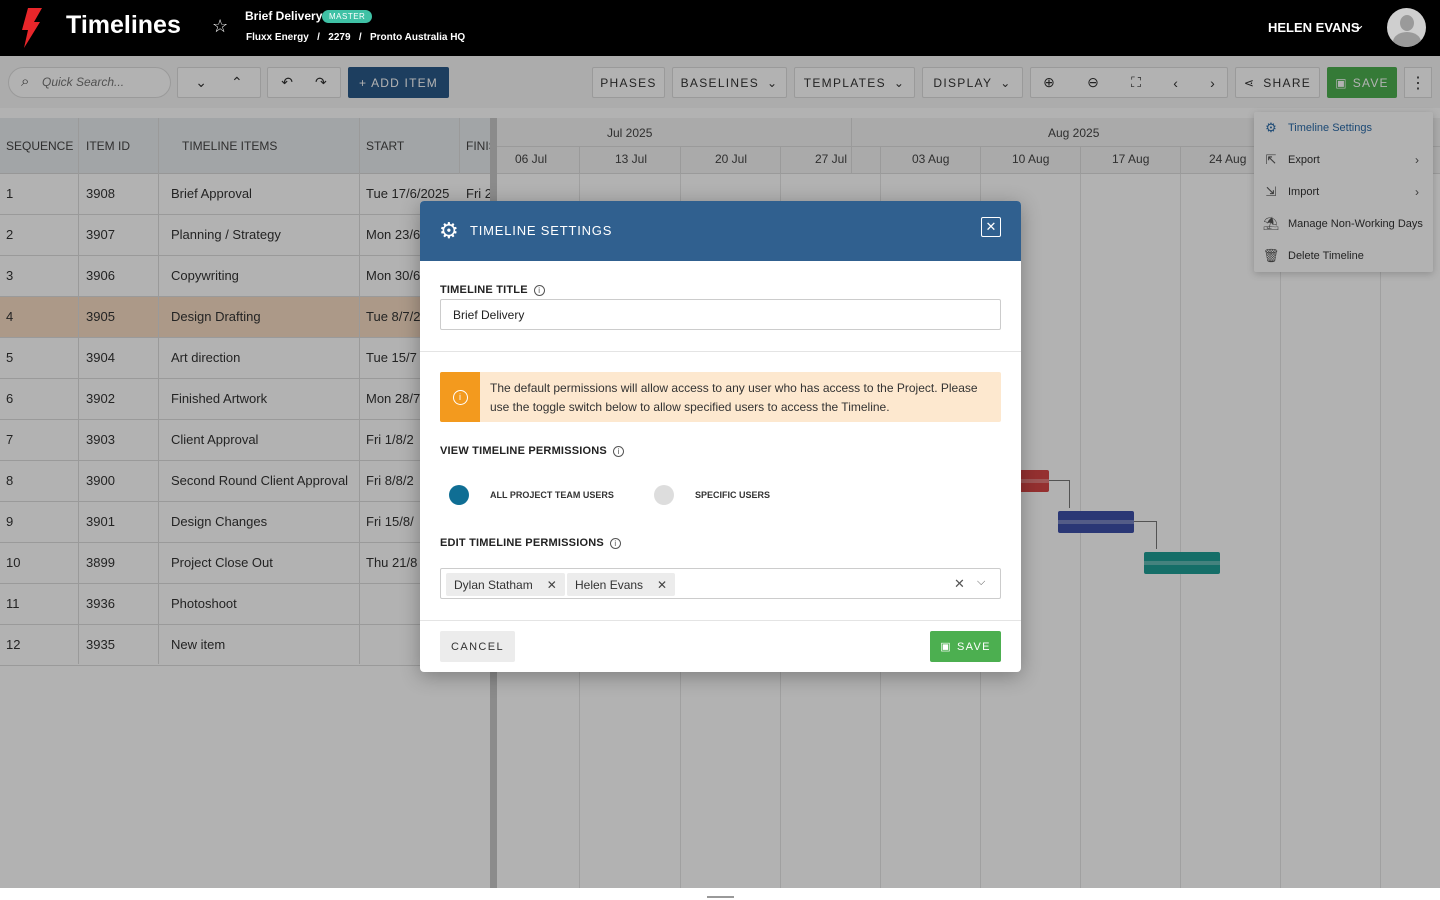 The image size is (1440, 900). Describe the element at coordinates (1406, 27) in the screenshot. I see `avatar` at that location.